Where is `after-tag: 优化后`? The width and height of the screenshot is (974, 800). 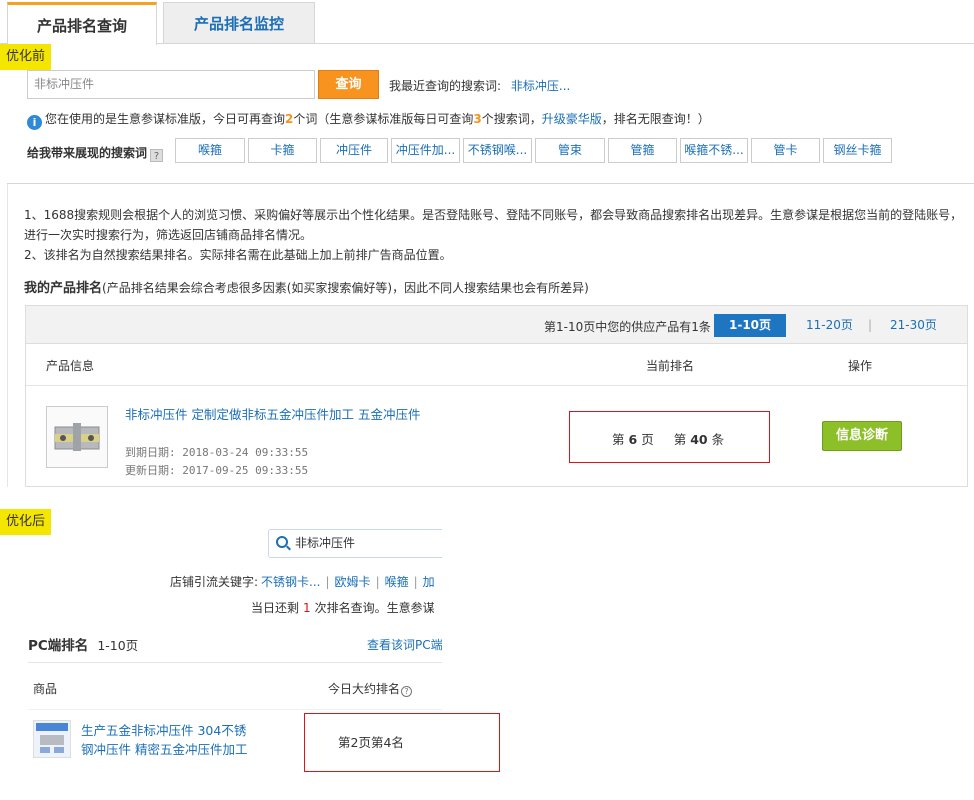
after-tag: 优化后 is located at coordinates (26, 522).